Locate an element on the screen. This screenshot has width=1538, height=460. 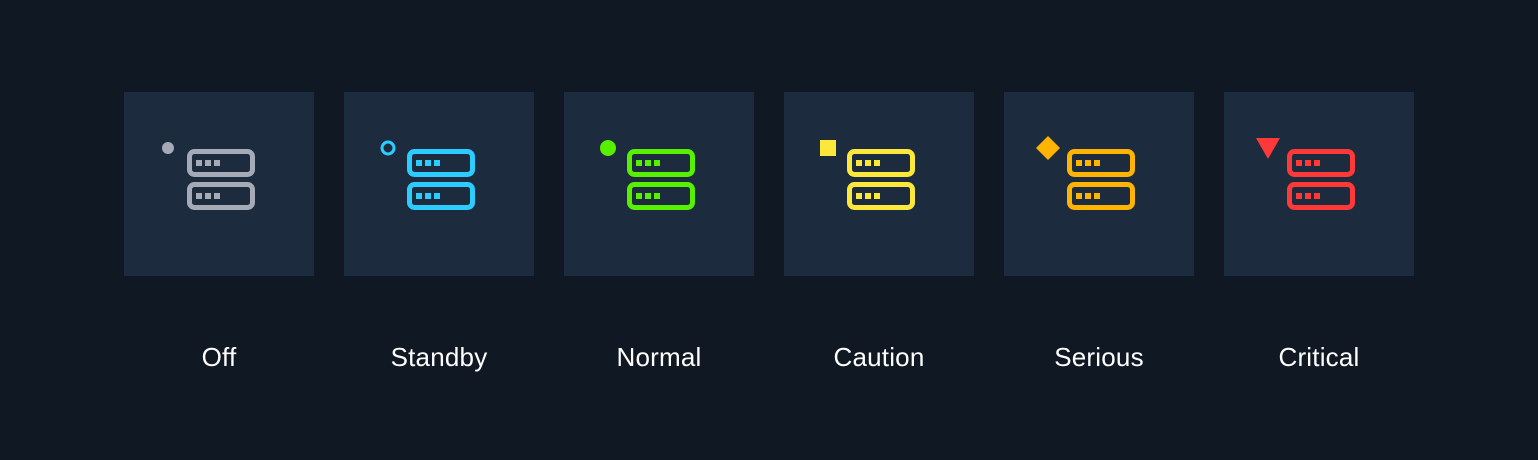
small-dot-icon is located at coordinates (168, 148).